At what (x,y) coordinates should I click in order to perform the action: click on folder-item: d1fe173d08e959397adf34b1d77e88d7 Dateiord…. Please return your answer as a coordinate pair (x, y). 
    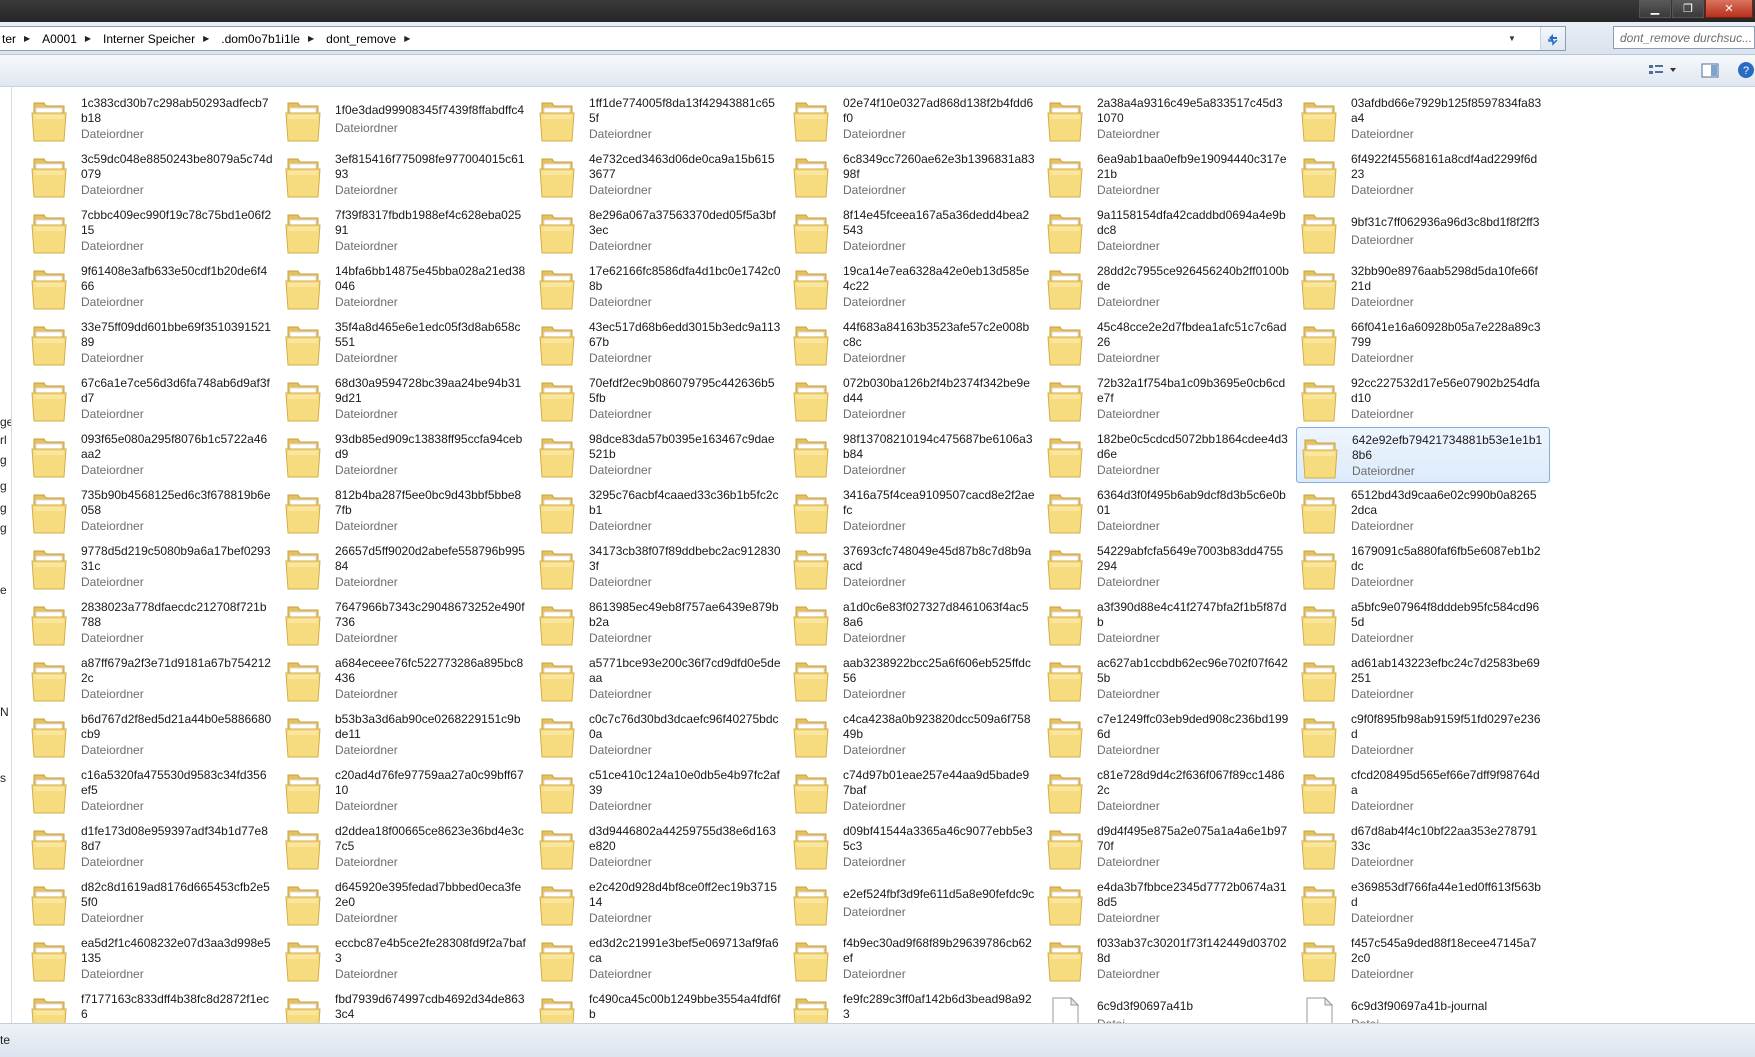
    Looking at the image, I should click on (153, 847).